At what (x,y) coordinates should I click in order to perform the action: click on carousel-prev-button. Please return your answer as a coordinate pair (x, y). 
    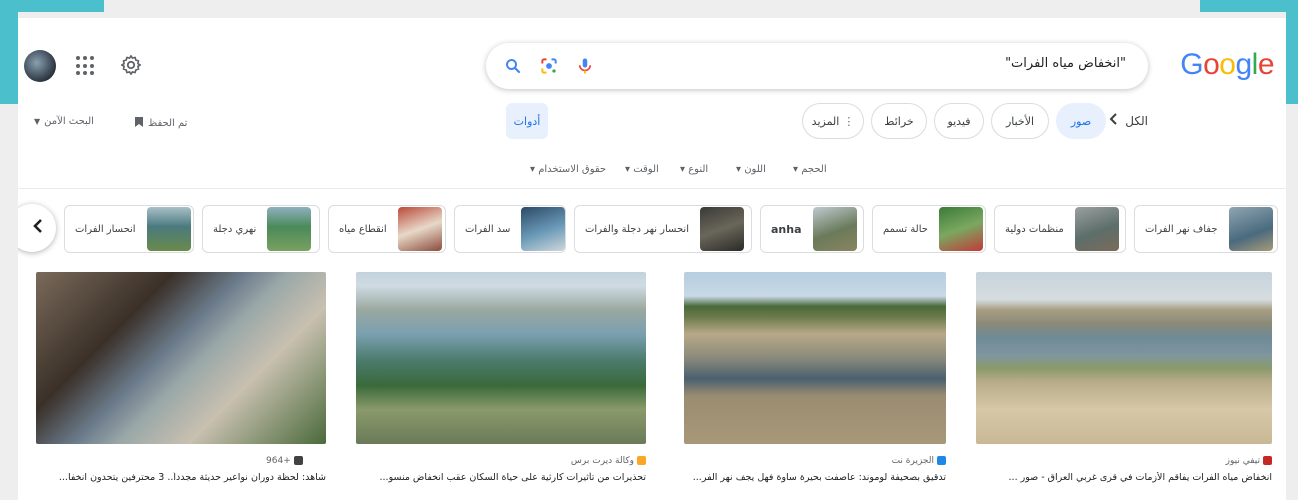
    Looking at the image, I should click on (37, 228).